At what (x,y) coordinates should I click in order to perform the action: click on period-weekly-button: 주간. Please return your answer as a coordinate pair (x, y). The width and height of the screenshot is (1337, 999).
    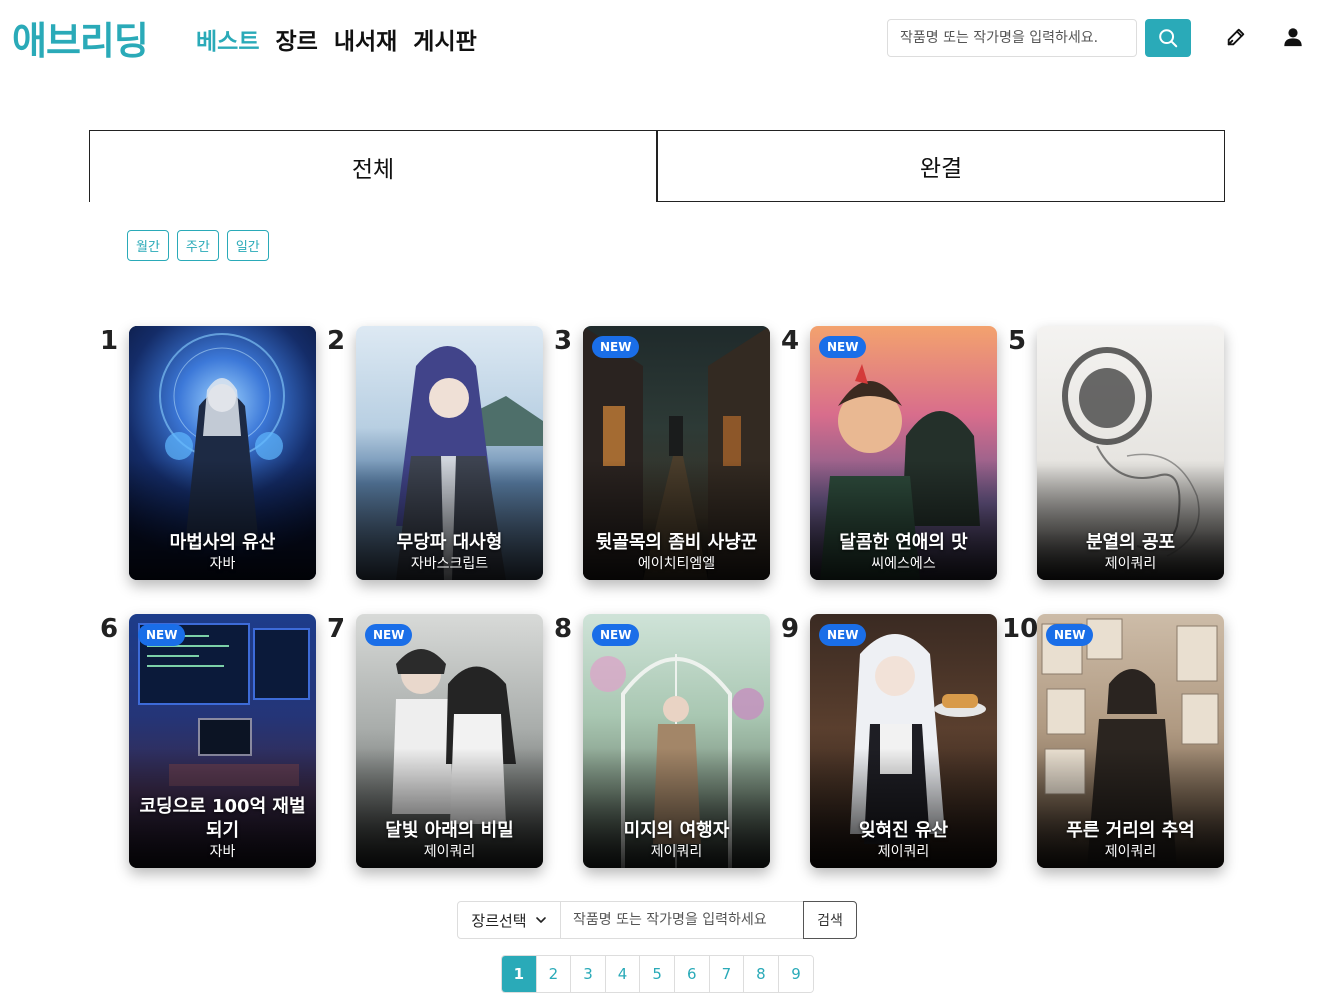
    Looking at the image, I should click on (197, 245).